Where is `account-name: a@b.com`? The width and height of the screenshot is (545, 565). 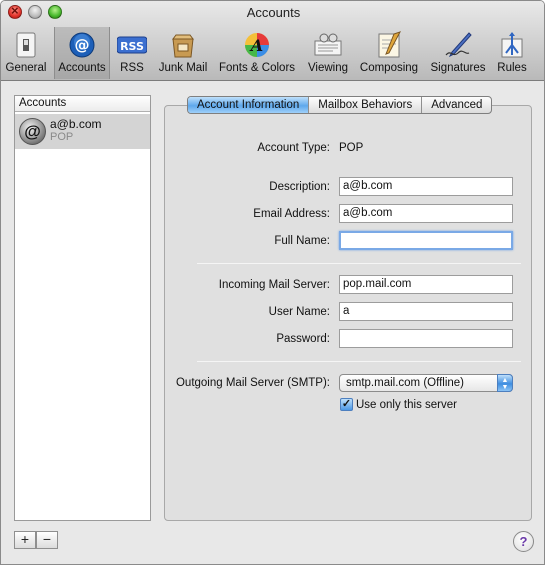 account-name: a@b.com is located at coordinates (76, 124).